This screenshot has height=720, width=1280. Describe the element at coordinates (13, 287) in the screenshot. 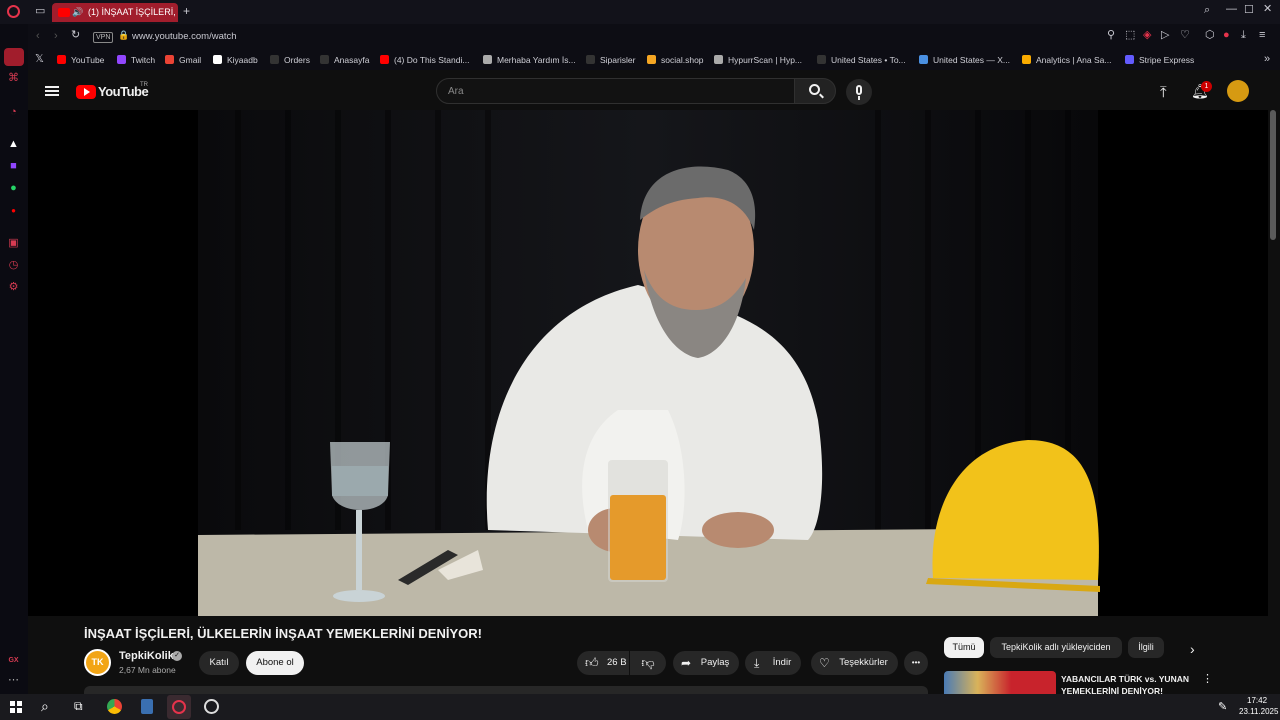

I see `settings-icon: ⚙` at that location.